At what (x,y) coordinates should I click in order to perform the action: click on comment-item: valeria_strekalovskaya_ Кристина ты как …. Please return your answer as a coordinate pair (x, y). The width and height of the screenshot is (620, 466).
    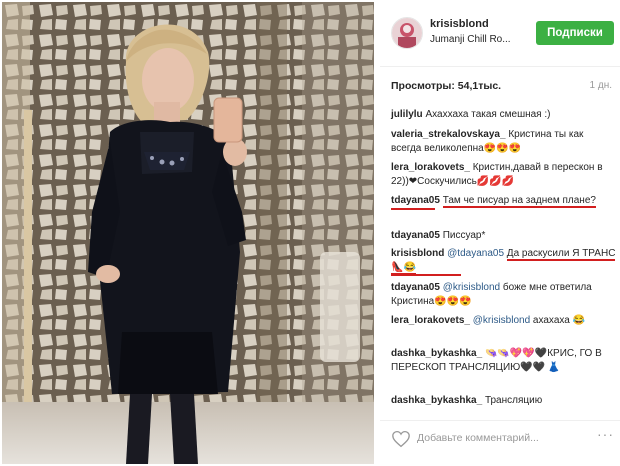
    Looking at the image, I should click on (503, 141).